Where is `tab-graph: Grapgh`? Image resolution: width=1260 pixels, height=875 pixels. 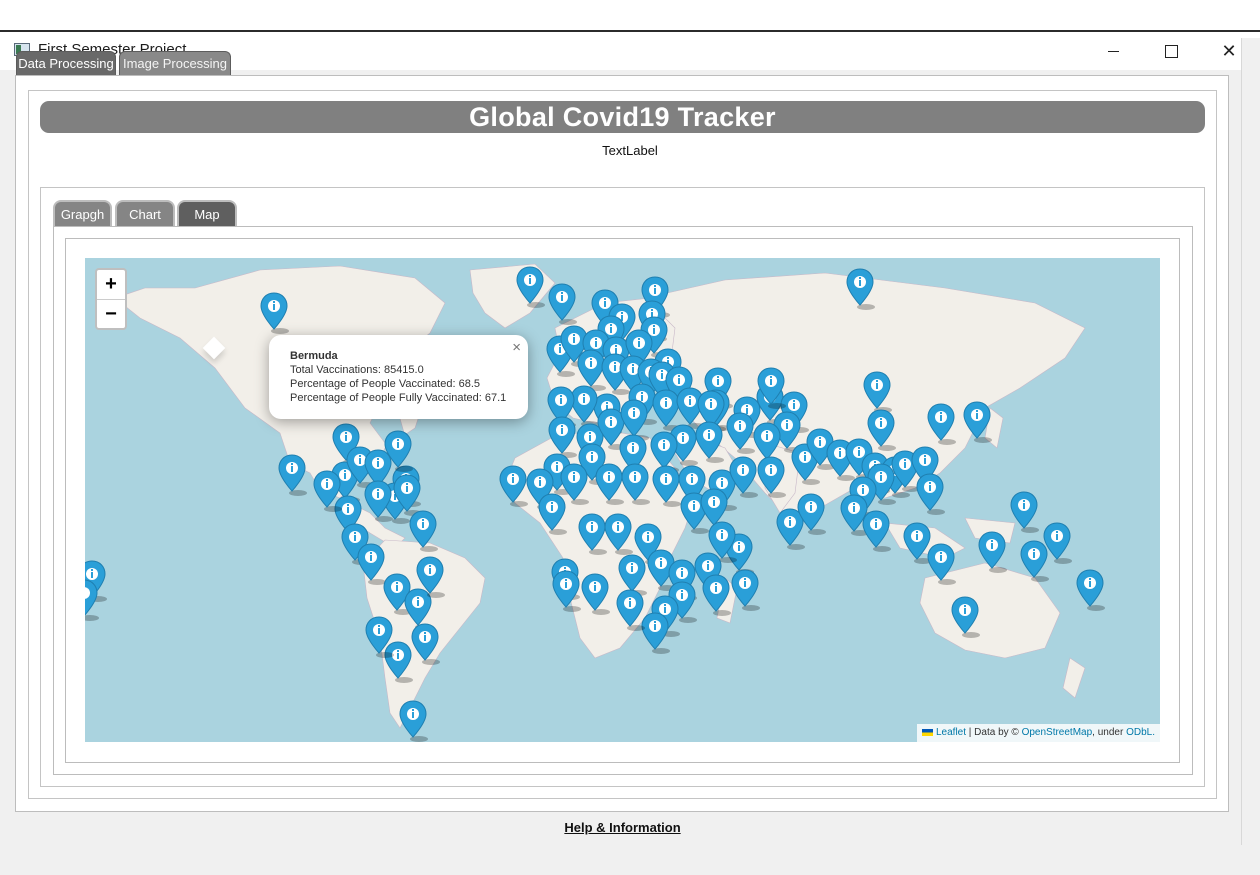 tab-graph: Grapgh is located at coordinates (82, 213).